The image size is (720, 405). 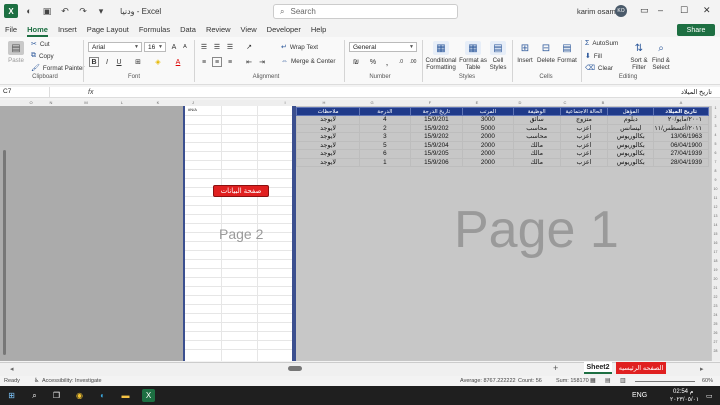 I want to click on orientation-icon: ↗, so click(x=249, y=47).